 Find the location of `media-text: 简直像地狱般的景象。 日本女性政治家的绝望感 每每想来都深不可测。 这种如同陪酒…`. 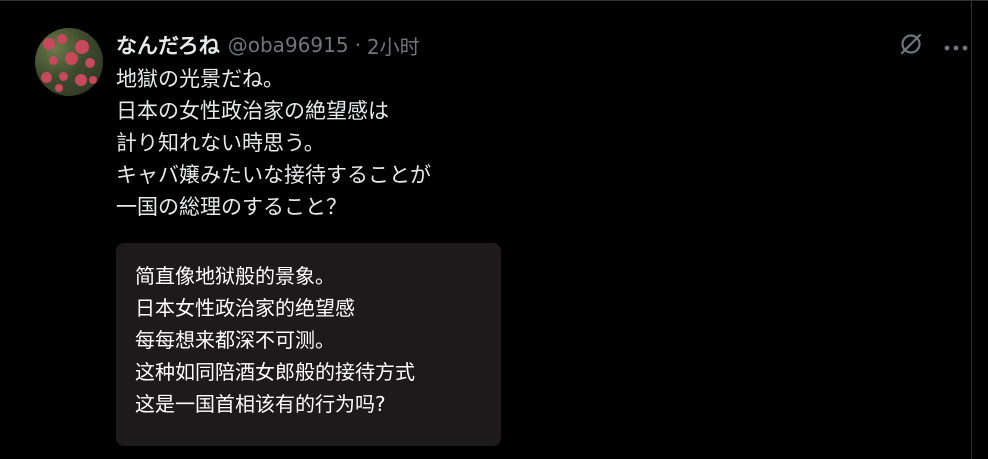

media-text: 简直像地狱般的景象。 日本女性政治家的绝望感 每每想来都深不可测。 这种如同陪酒… is located at coordinates (275, 340).